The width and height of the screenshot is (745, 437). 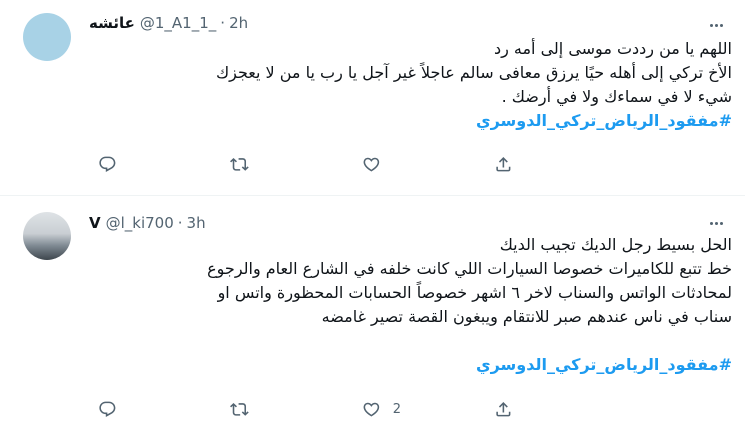 What do you see at coordinates (178, 23) in the screenshot?
I see `user-handle: @1_A1_1_` at bounding box center [178, 23].